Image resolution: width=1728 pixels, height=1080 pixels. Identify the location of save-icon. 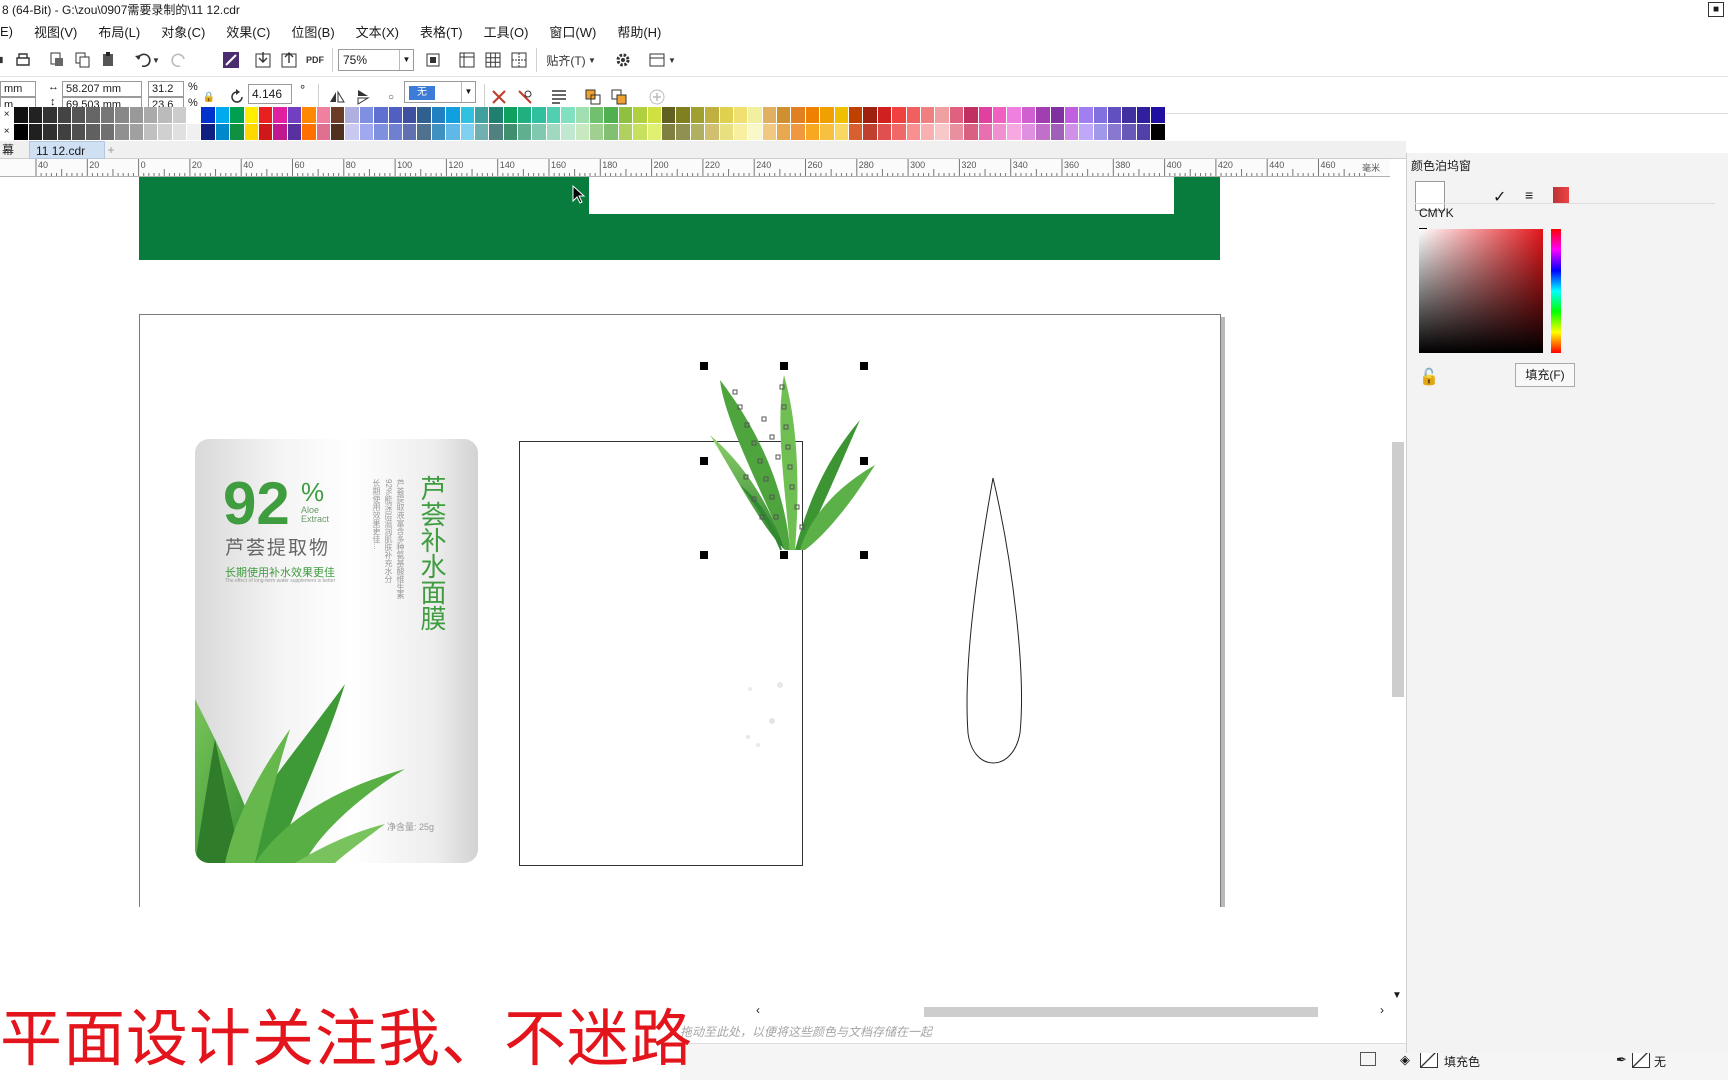
(4, 60).